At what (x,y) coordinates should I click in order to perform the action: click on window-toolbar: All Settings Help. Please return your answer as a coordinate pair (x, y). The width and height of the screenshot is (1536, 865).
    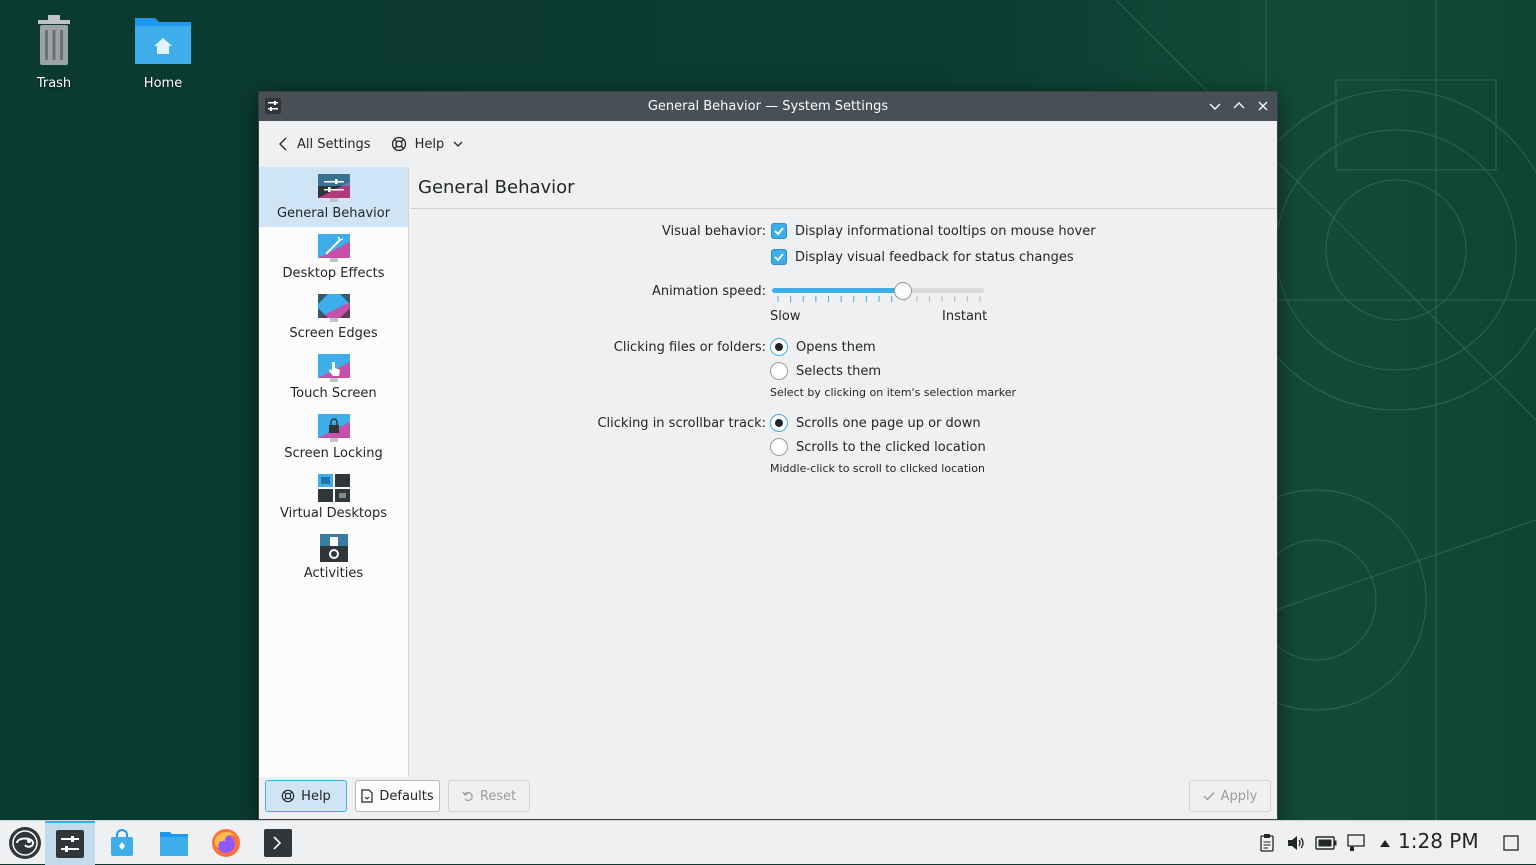
    Looking at the image, I should click on (768, 144).